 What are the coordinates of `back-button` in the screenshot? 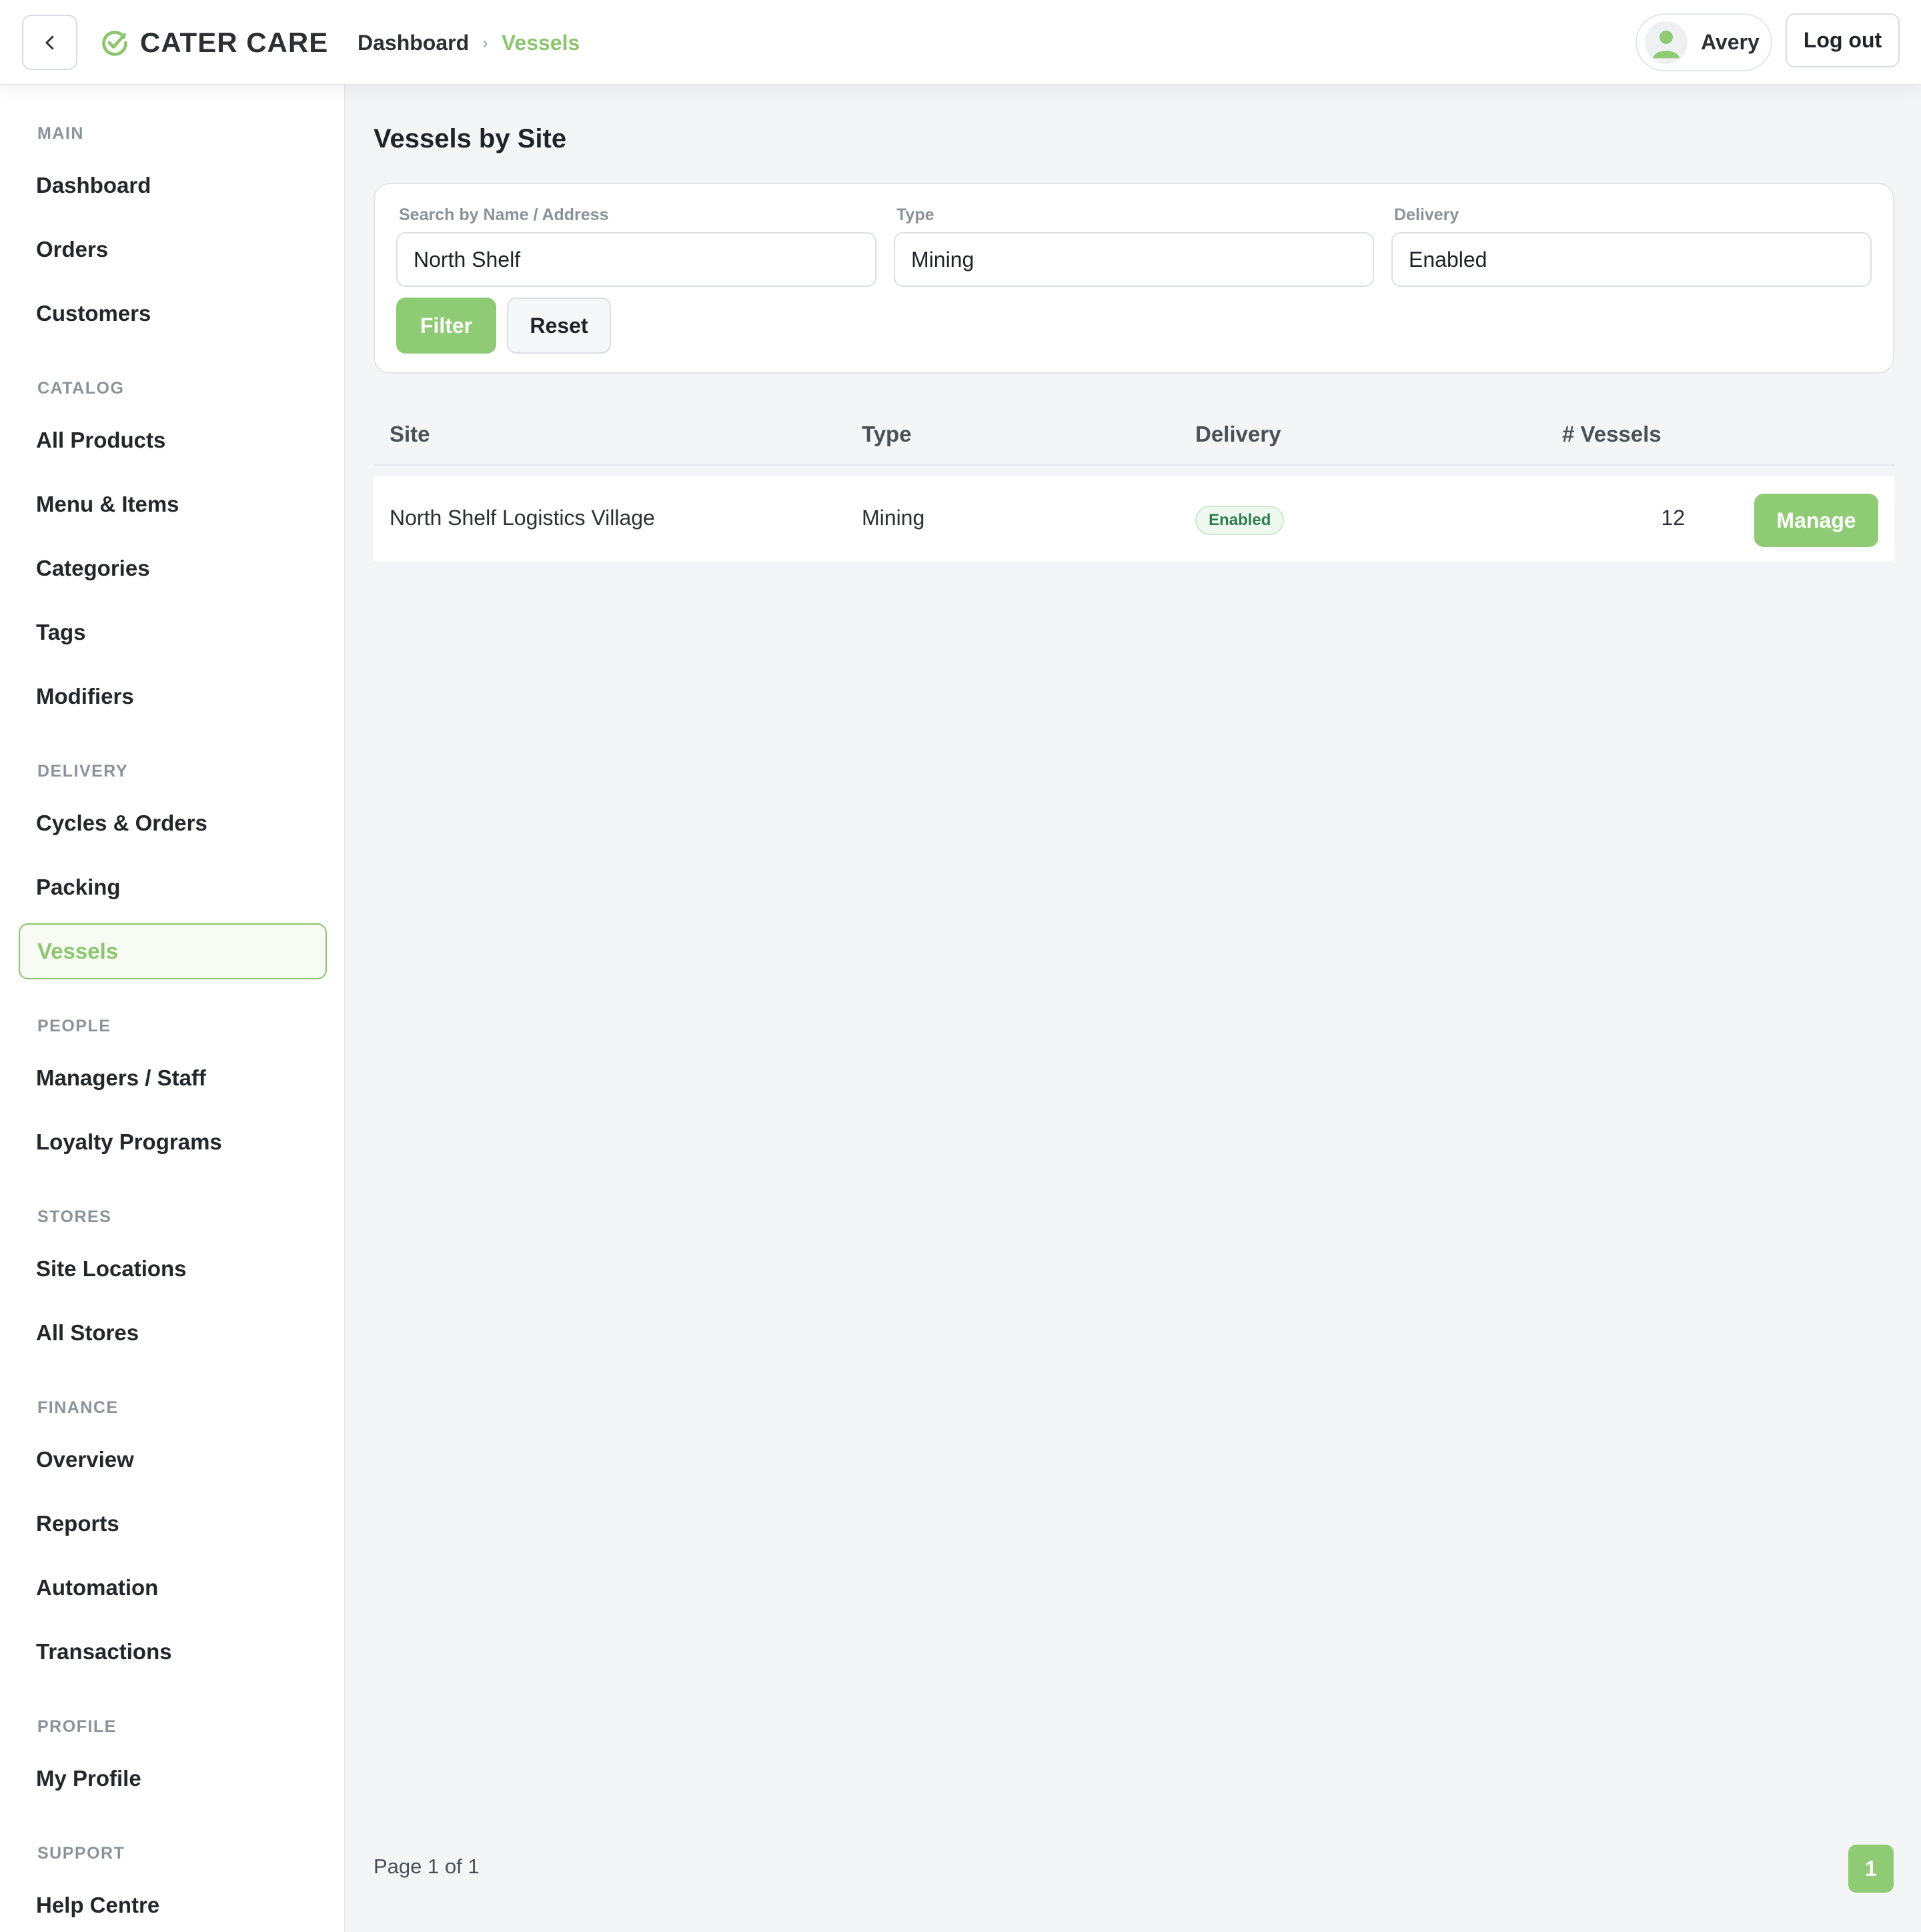 It's located at (49, 42).